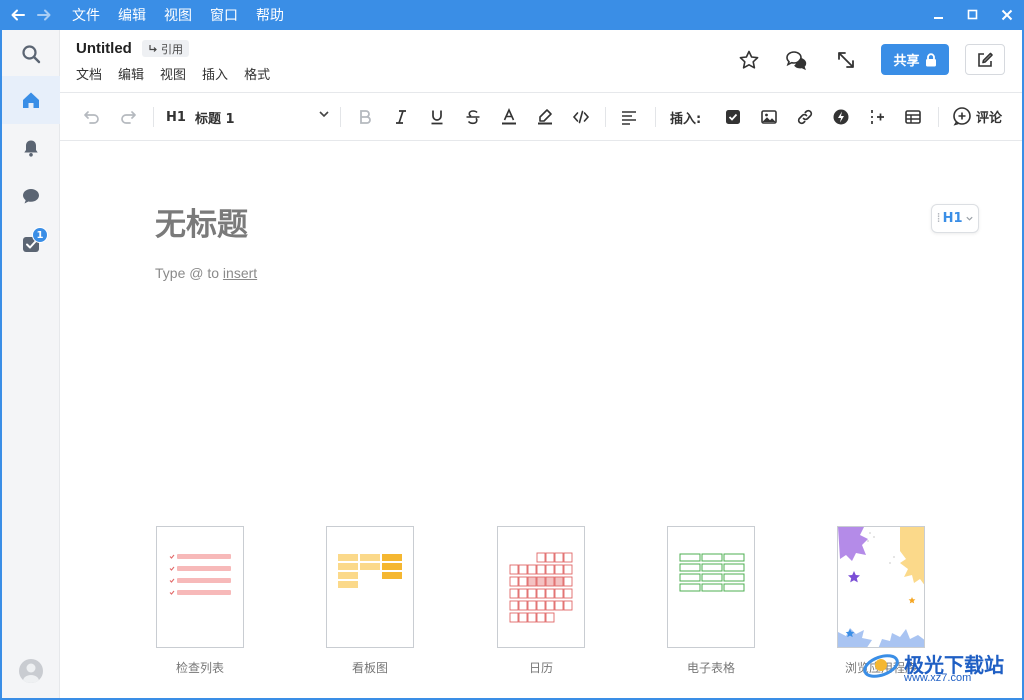 Image resolution: width=1024 pixels, height=700 pixels. Describe the element at coordinates (31, 196) in the screenshot. I see `sidebar-messages` at that location.